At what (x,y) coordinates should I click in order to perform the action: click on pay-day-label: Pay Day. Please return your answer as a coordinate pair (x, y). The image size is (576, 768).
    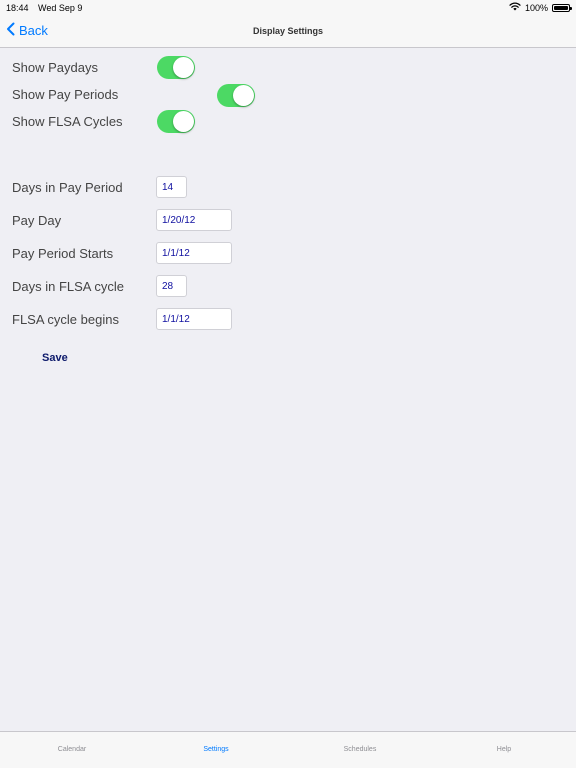
    Looking at the image, I should click on (37, 220).